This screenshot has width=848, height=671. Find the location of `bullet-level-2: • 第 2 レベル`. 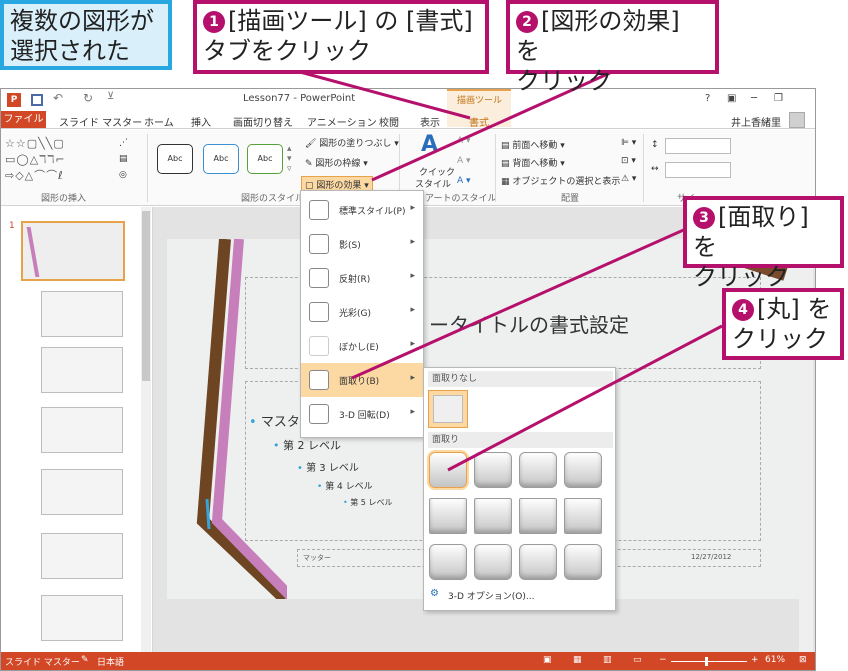

bullet-level-2: • 第 2 レベル is located at coordinates (307, 445).